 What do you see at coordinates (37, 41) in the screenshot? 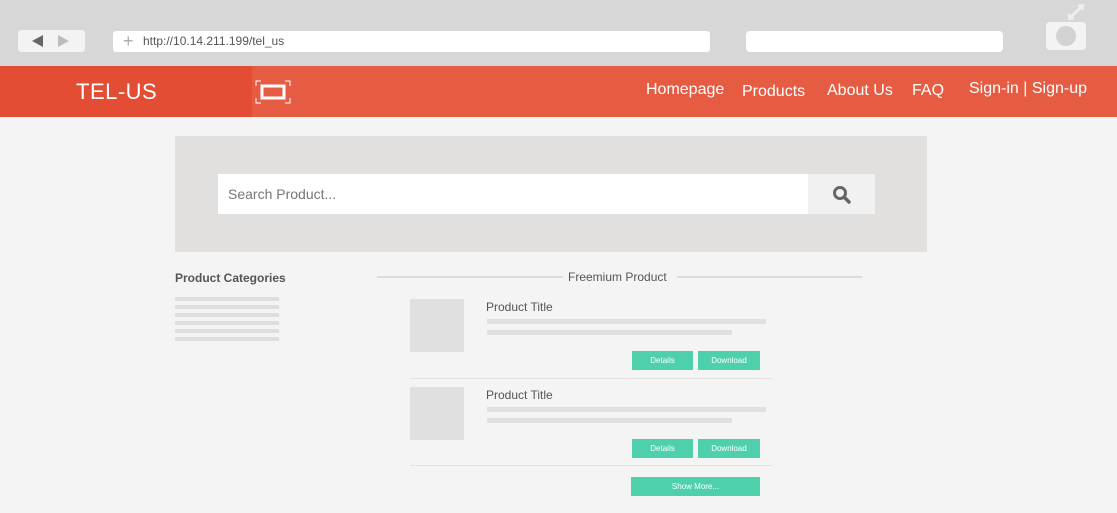
I see `back-icon` at bounding box center [37, 41].